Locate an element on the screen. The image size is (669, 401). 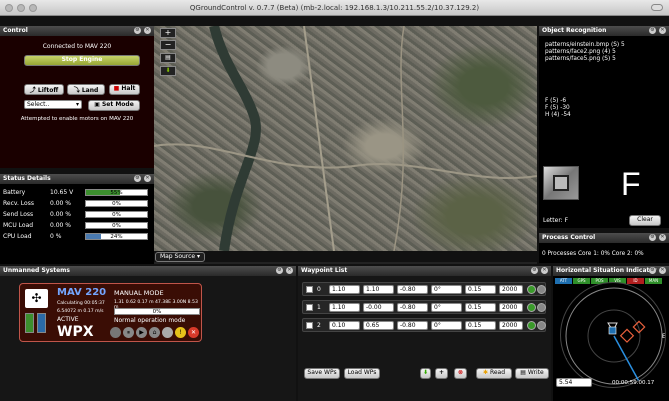
waypoint-y-field: 0.65 is located at coordinates (378, 325).